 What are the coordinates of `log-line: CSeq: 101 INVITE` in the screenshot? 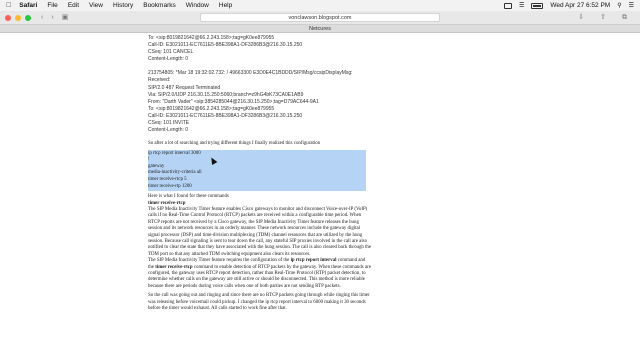 It's located at (169, 123).